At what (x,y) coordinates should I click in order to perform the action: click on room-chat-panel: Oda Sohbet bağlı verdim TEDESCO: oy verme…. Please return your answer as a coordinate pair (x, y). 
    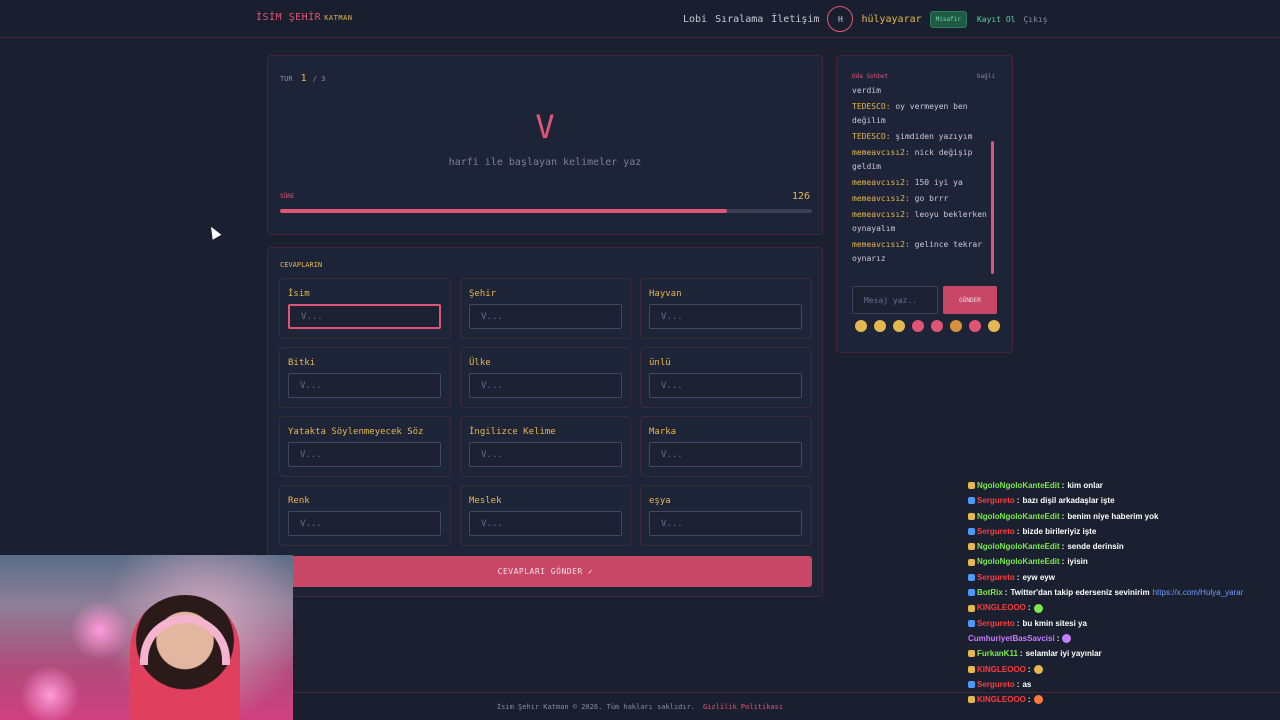
    Looking at the image, I should click on (924, 204).